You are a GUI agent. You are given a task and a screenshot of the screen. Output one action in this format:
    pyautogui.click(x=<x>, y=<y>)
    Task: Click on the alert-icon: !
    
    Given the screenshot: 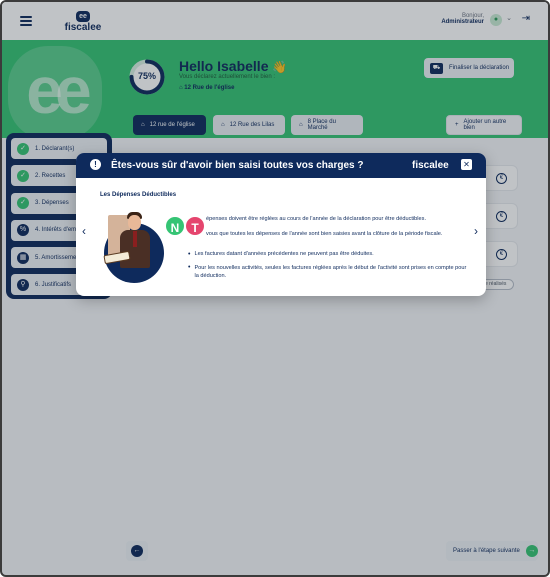 What is the action you would take?
    pyautogui.click(x=95, y=164)
    